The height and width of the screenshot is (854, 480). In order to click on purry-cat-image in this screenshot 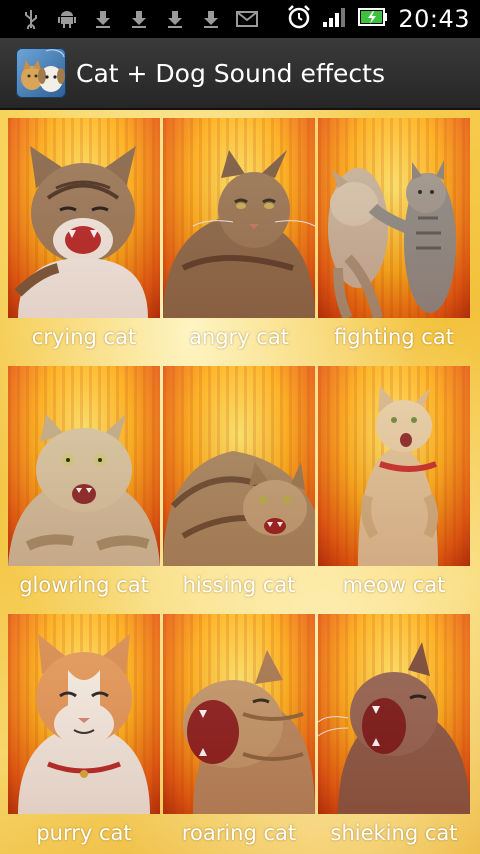, I will do `click(84, 714)`.